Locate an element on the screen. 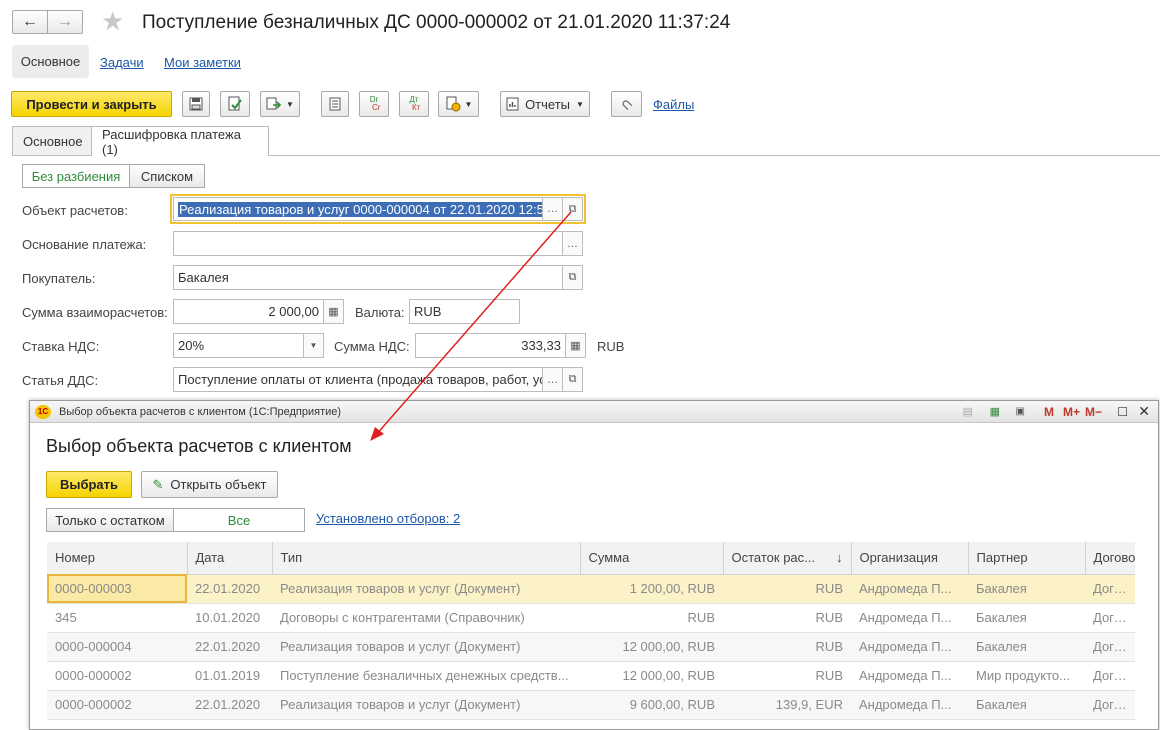  cell-sum: 9 600,00, RUB is located at coordinates (651, 705).